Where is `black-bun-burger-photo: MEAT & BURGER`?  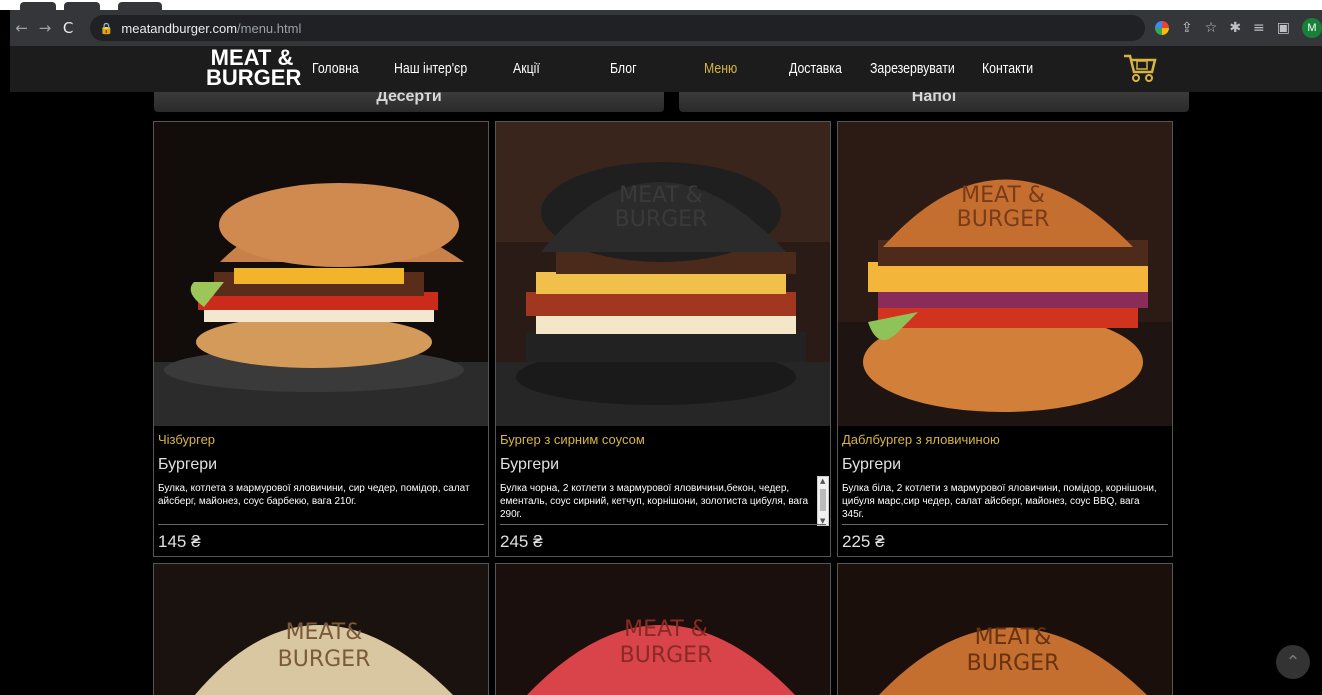
black-bun-burger-photo: MEAT & BURGER is located at coordinates (663, 274).